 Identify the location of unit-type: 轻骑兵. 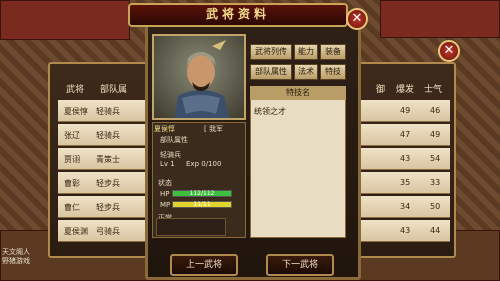
(170, 155).